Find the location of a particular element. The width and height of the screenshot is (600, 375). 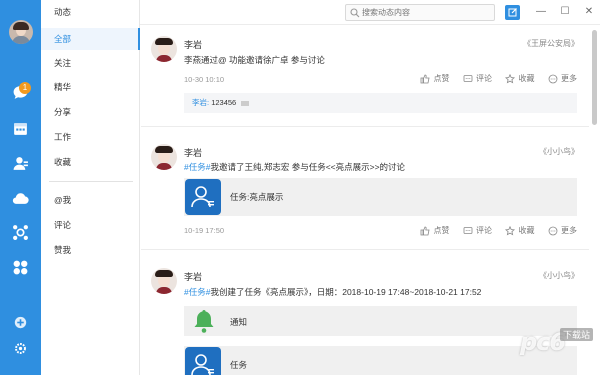

unread-badge: 1 is located at coordinates (25, 88).